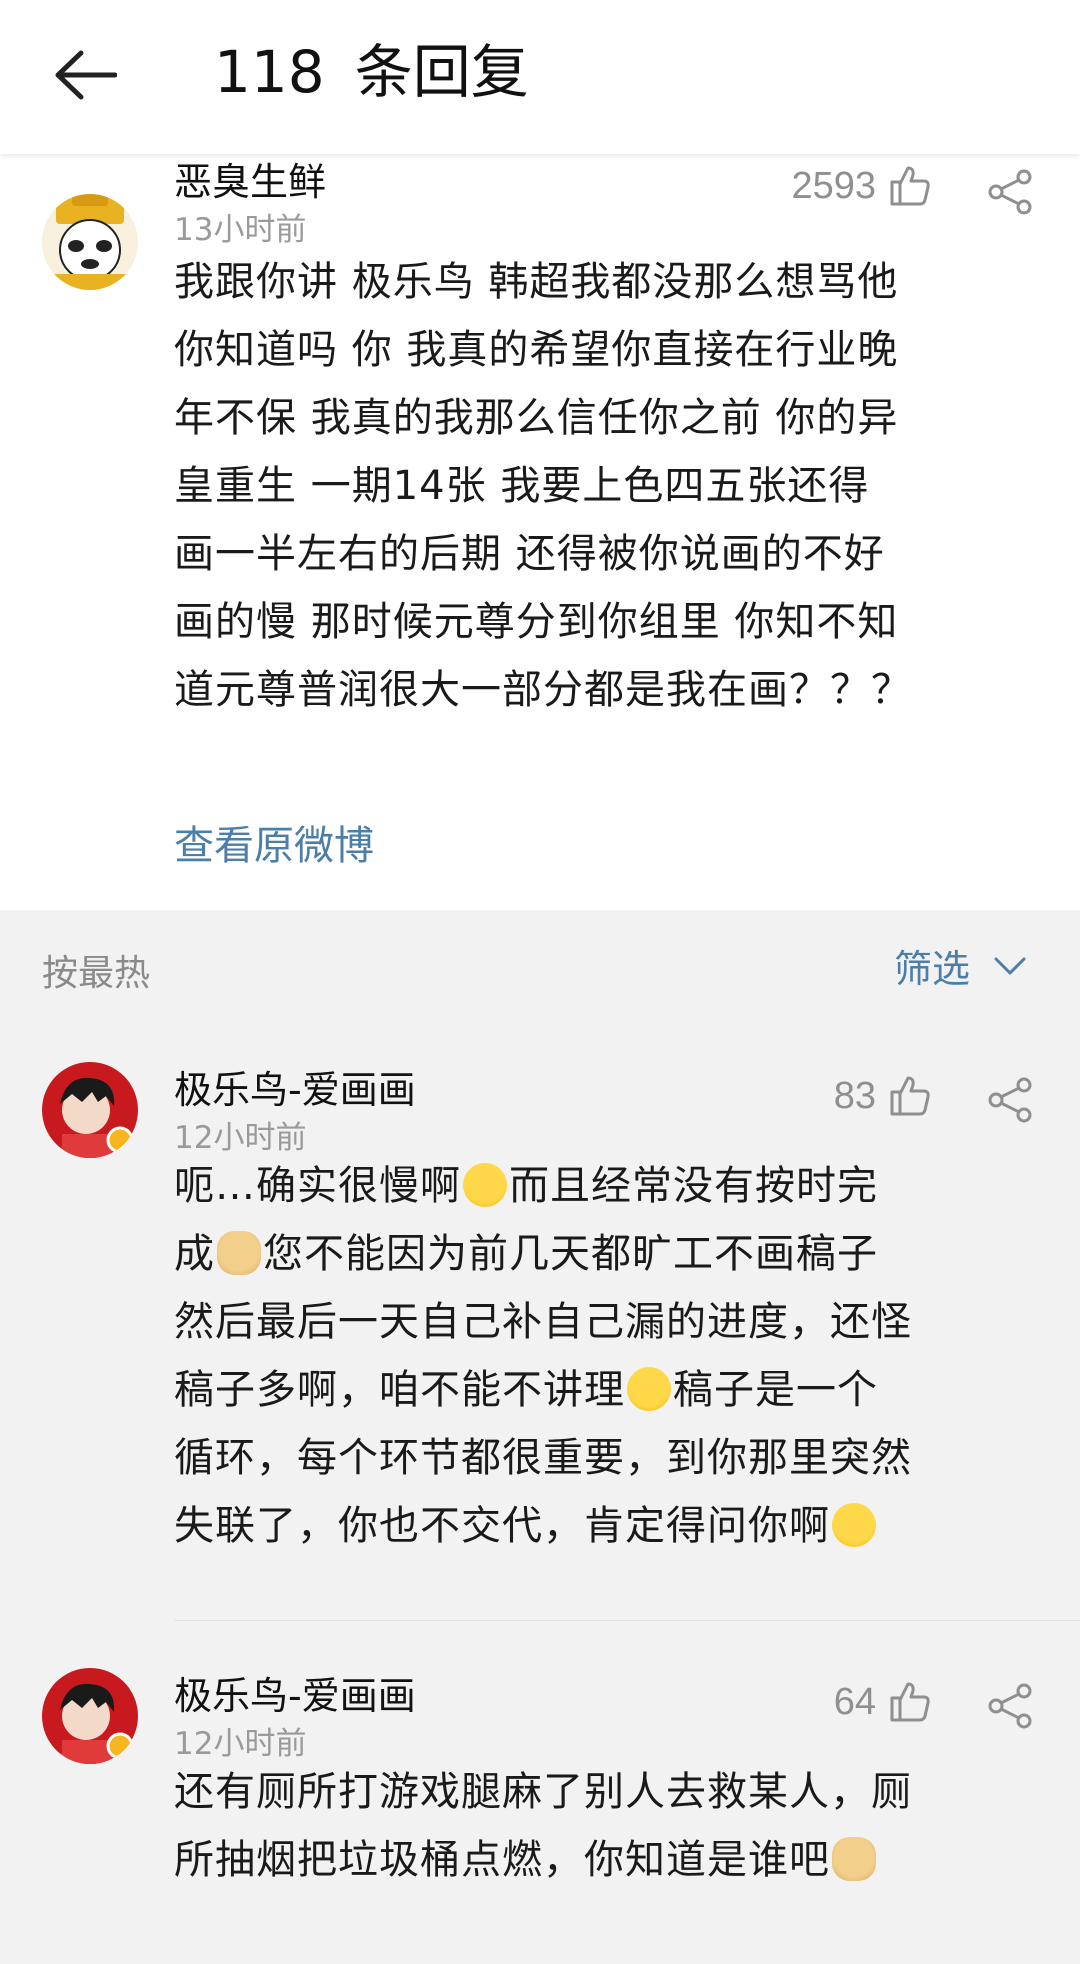 This screenshot has width=1080, height=1964. I want to click on laugh-cry-emoji-icon, so click(485, 1185).